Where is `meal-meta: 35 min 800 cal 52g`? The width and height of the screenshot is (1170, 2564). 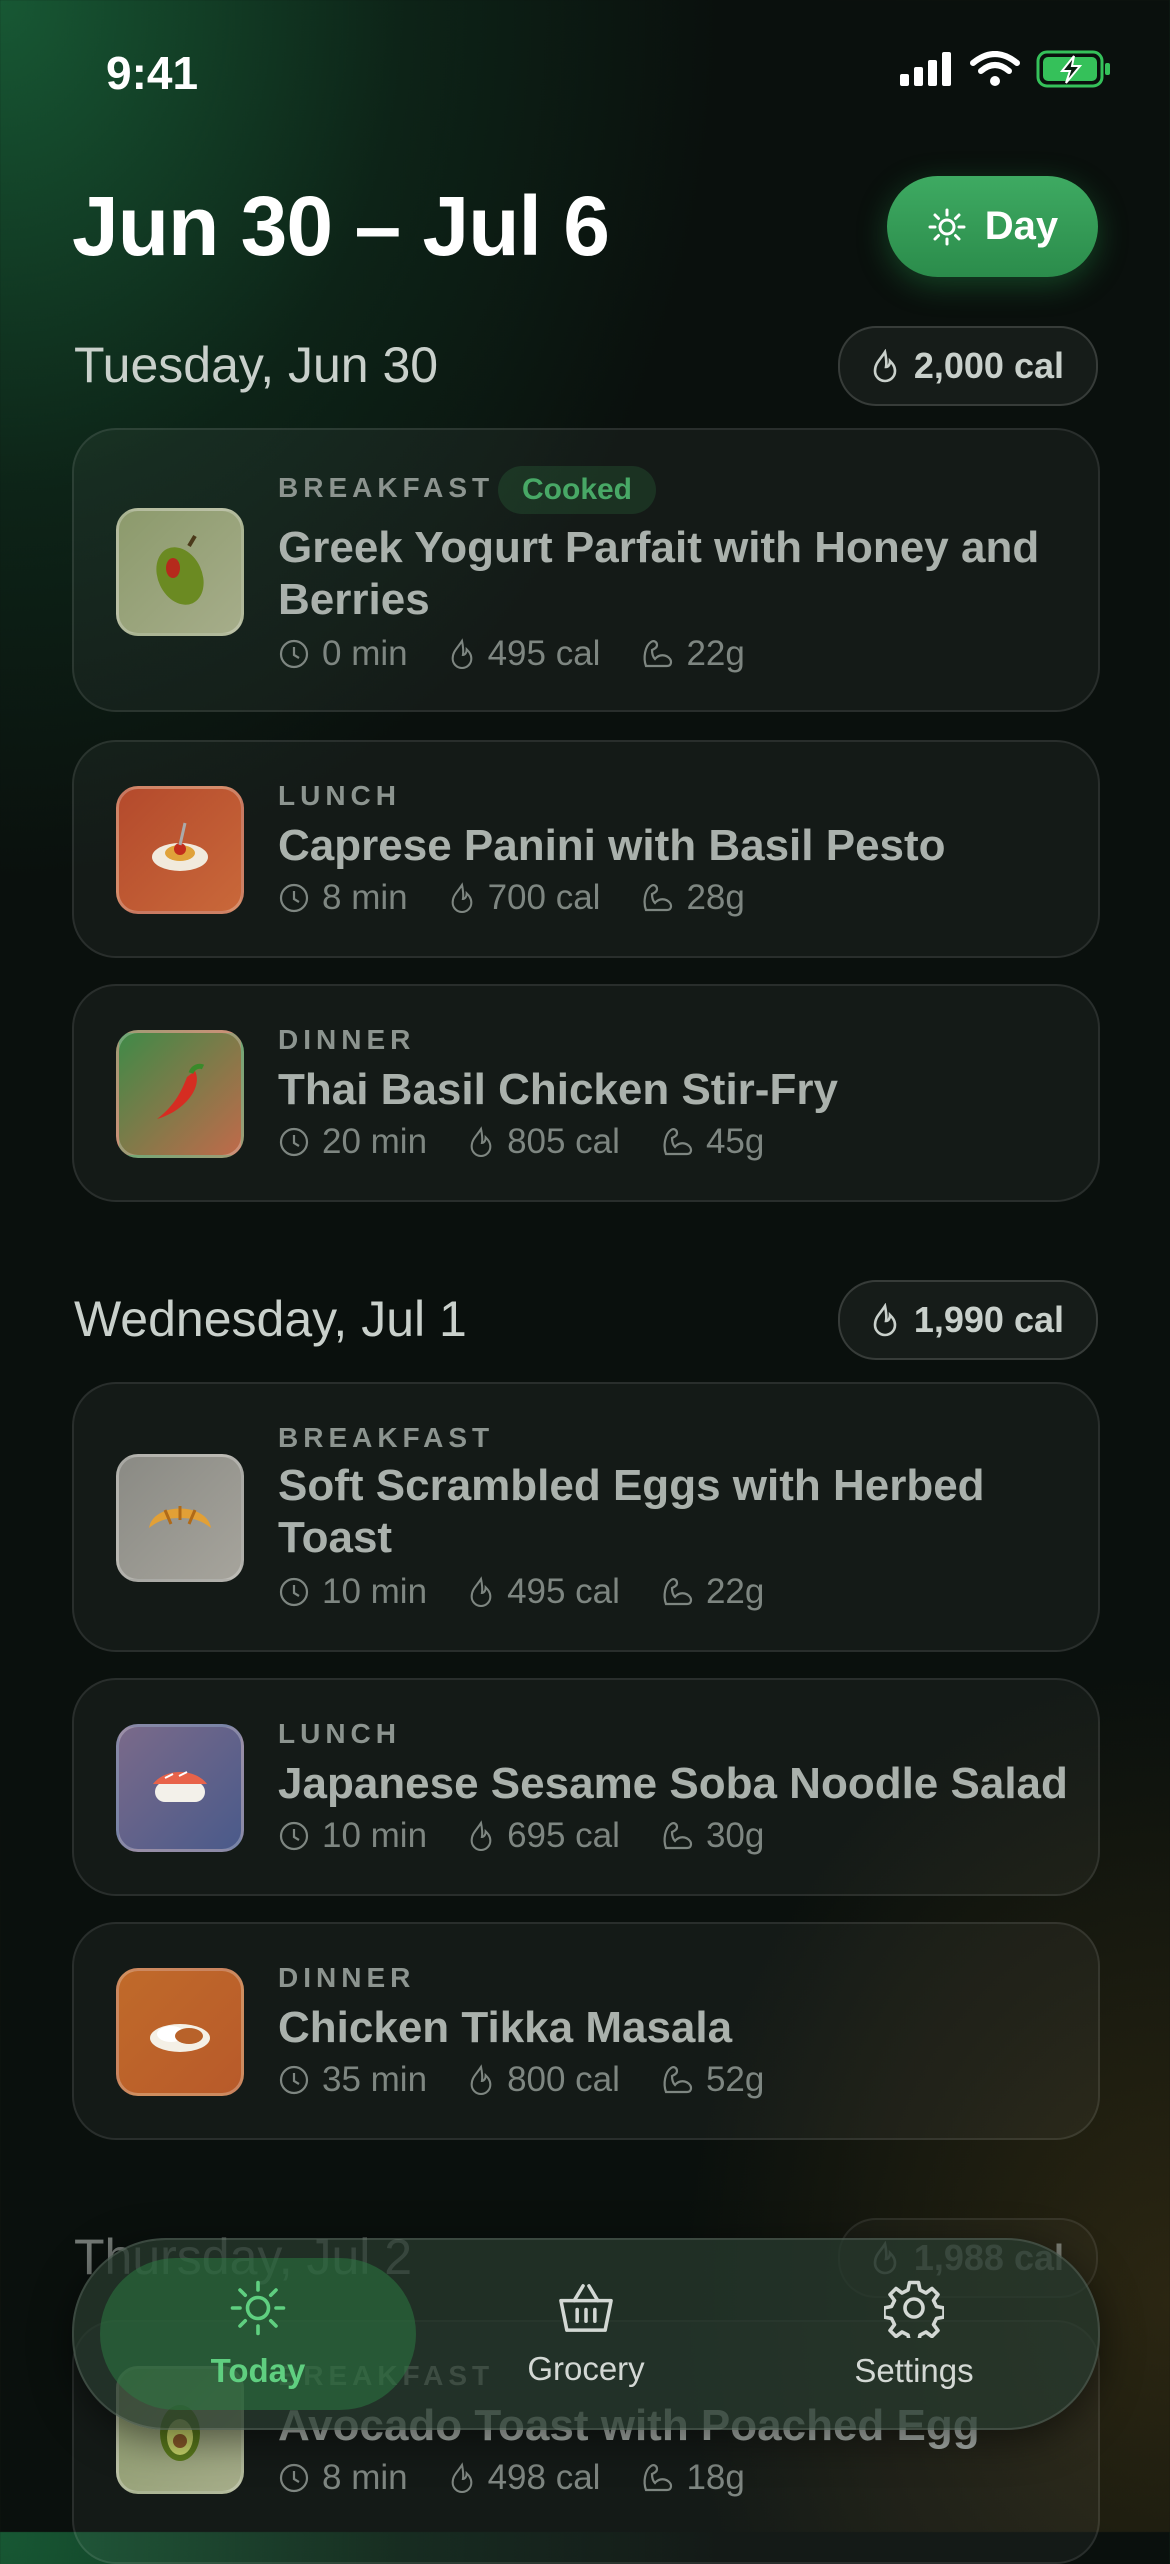 meal-meta: 35 min 800 cal 52g is located at coordinates (541, 2080).